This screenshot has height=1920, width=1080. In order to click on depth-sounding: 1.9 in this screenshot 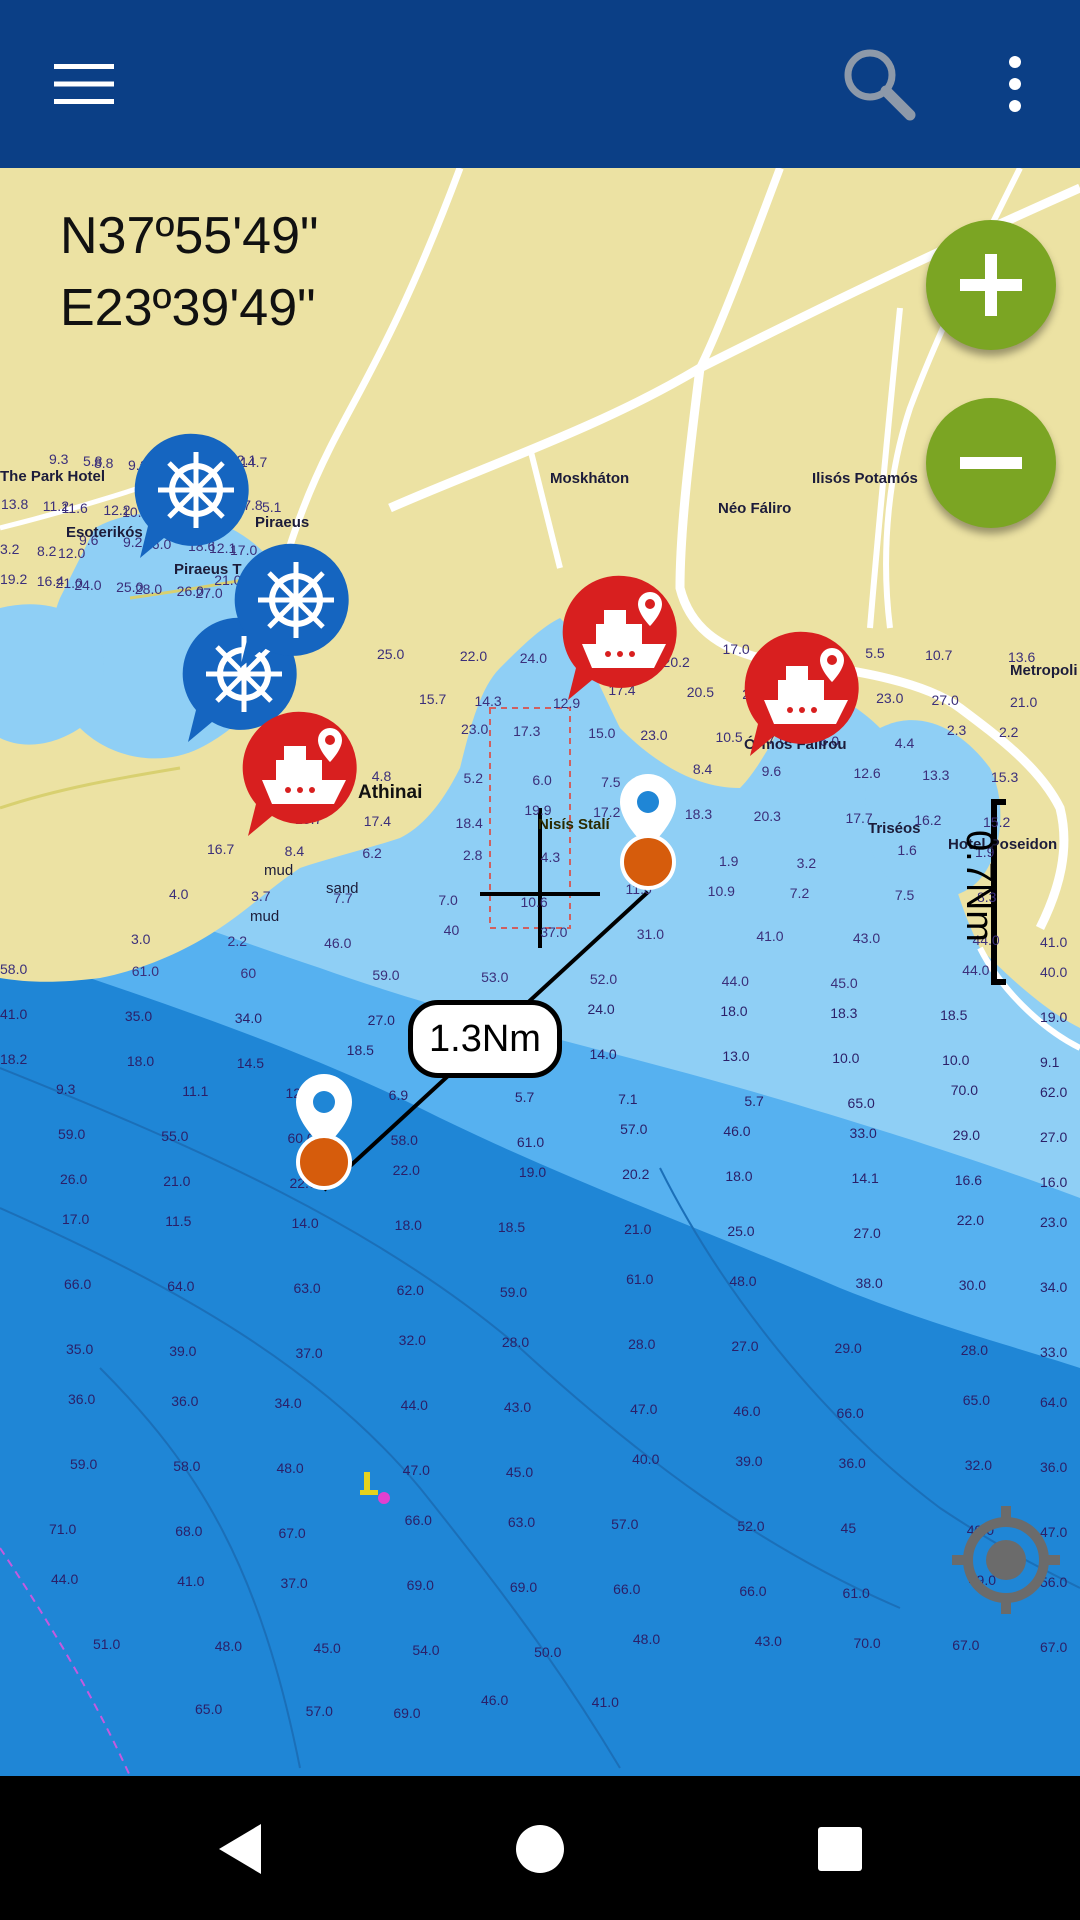, I will do `click(729, 861)`.